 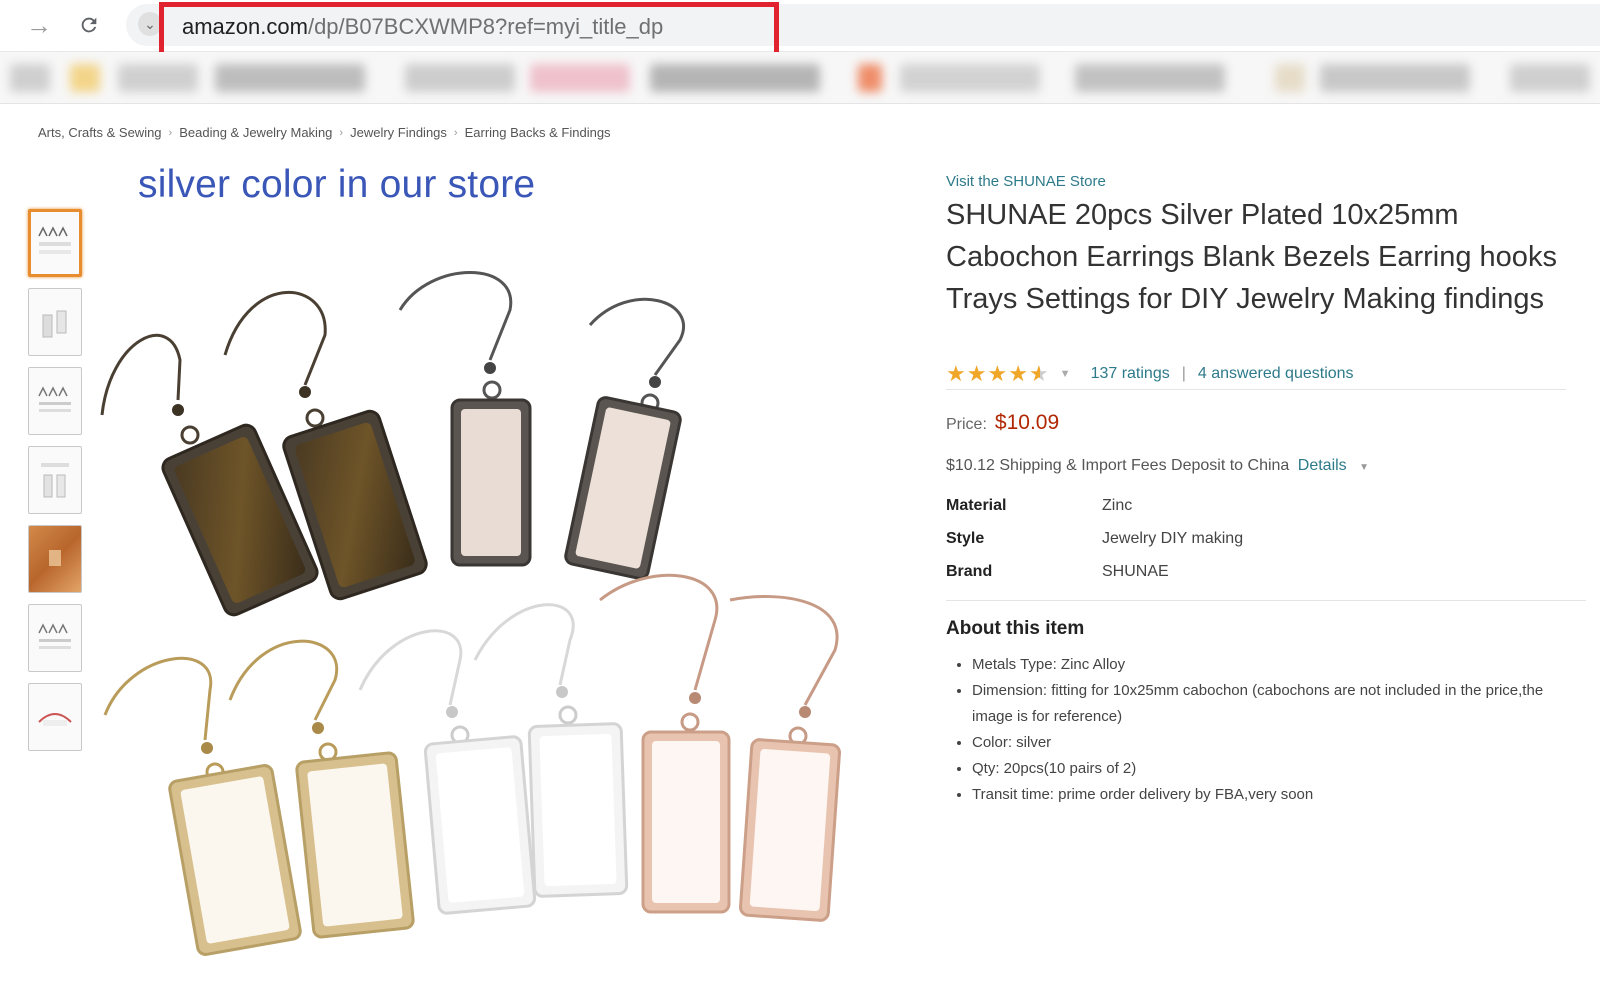 What do you see at coordinates (1015, 628) in the screenshot?
I see `about-title: About this item` at bounding box center [1015, 628].